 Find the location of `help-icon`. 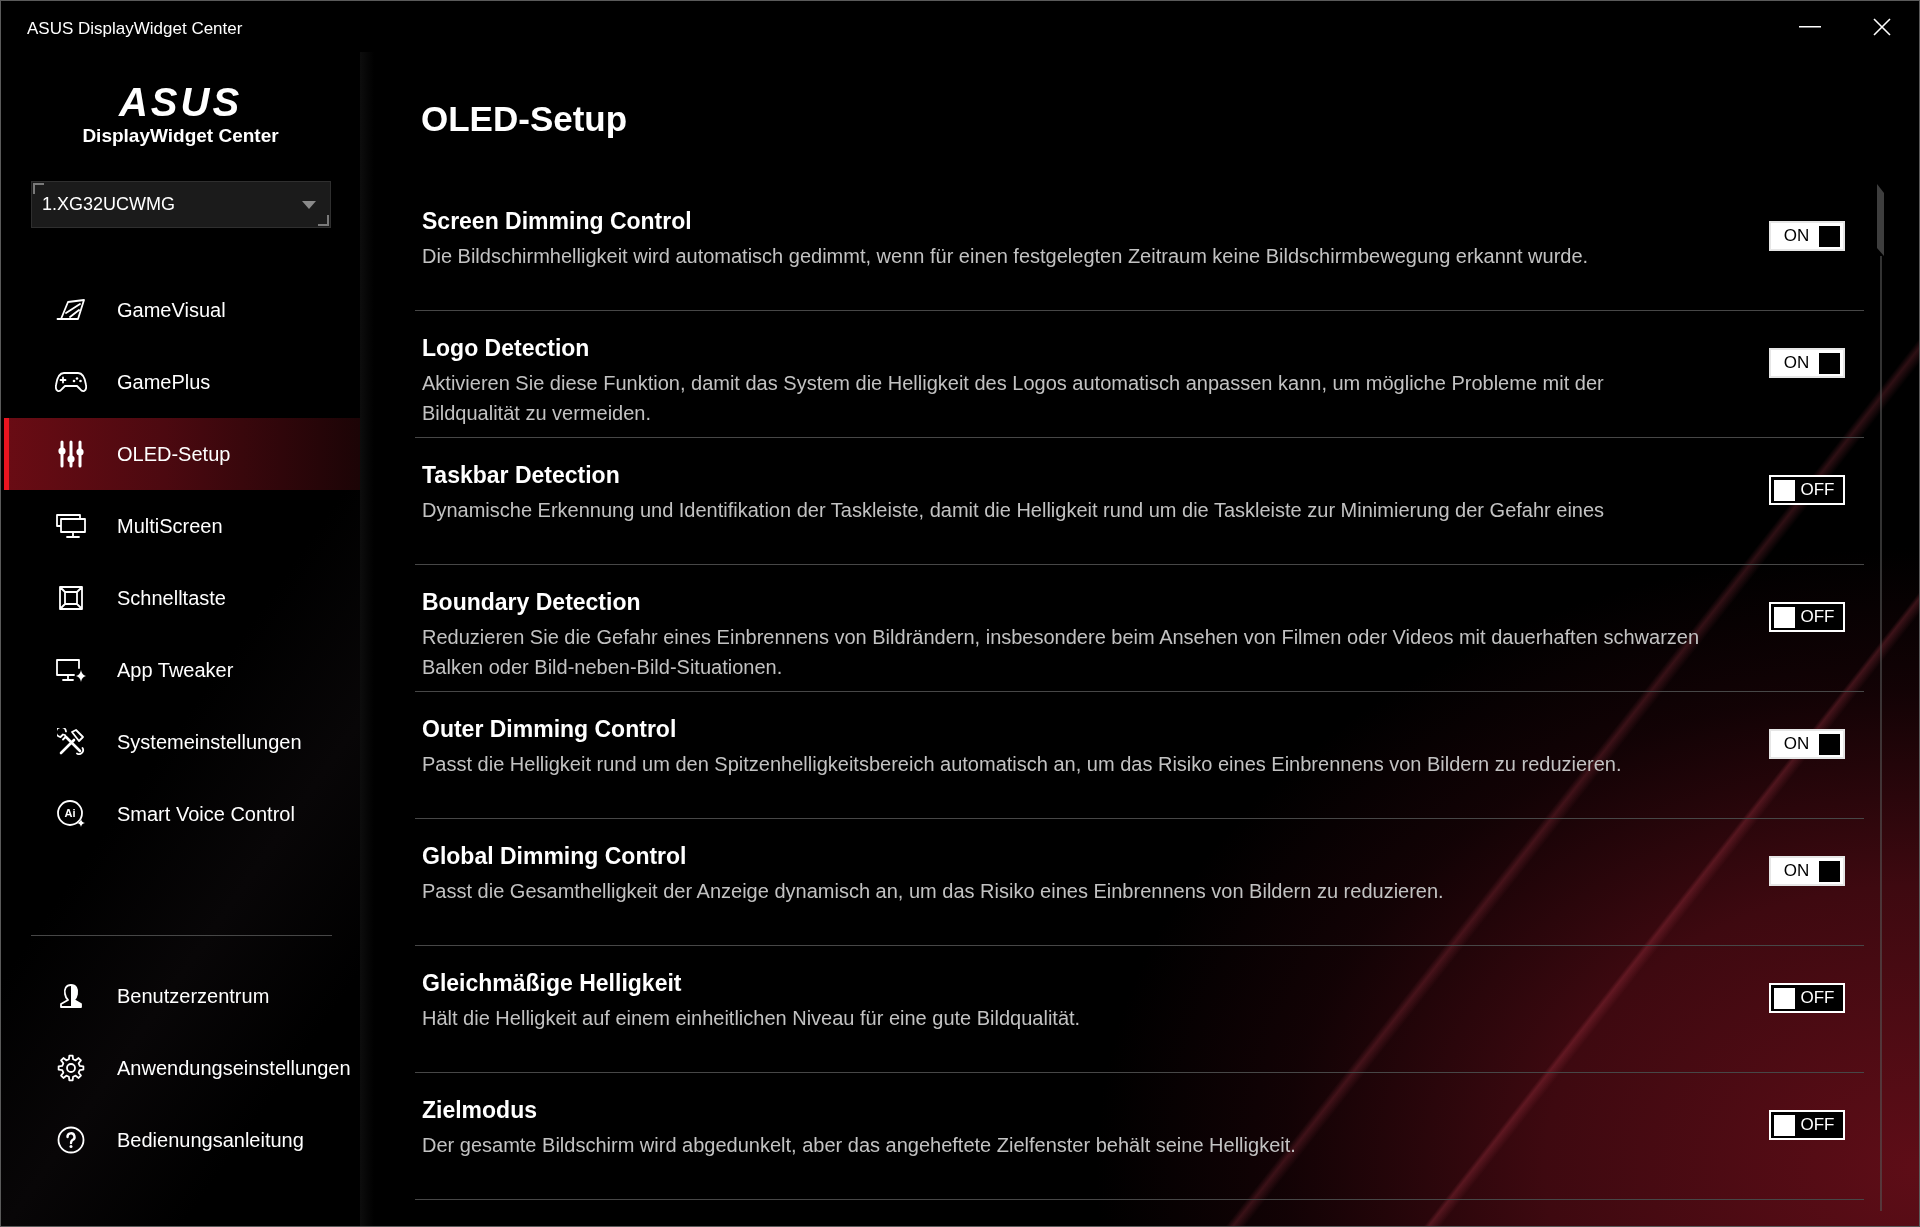

help-icon is located at coordinates (70, 1140).